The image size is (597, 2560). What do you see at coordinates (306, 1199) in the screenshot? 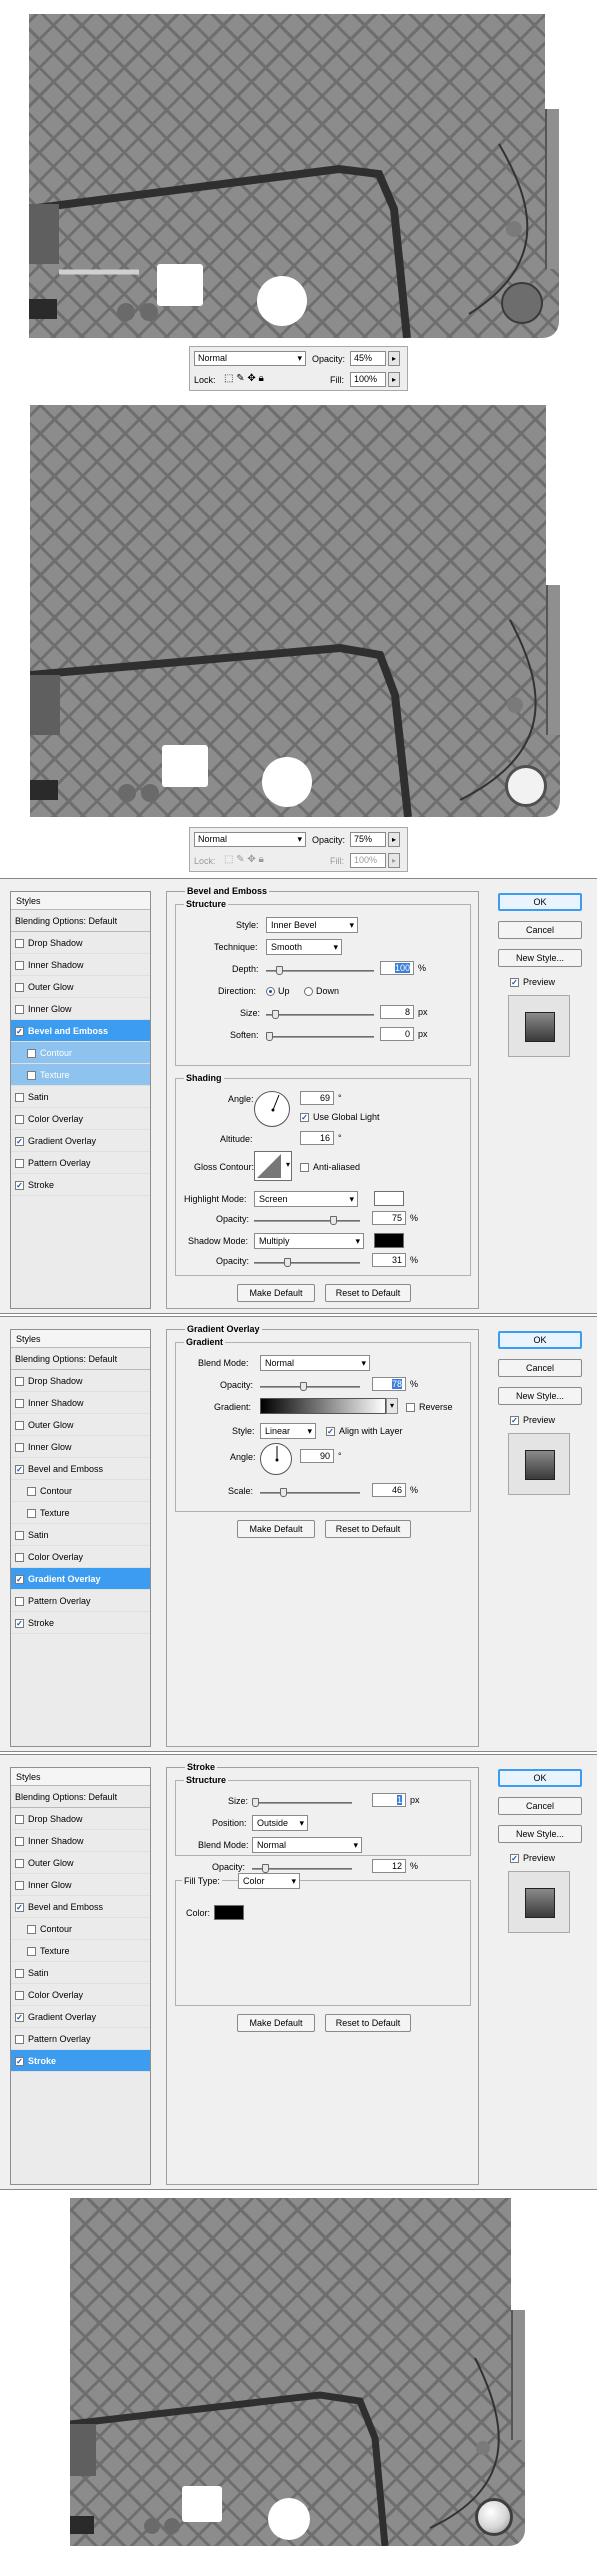
I see `highlight-mode-select: Screen` at bounding box center [306, 1199].